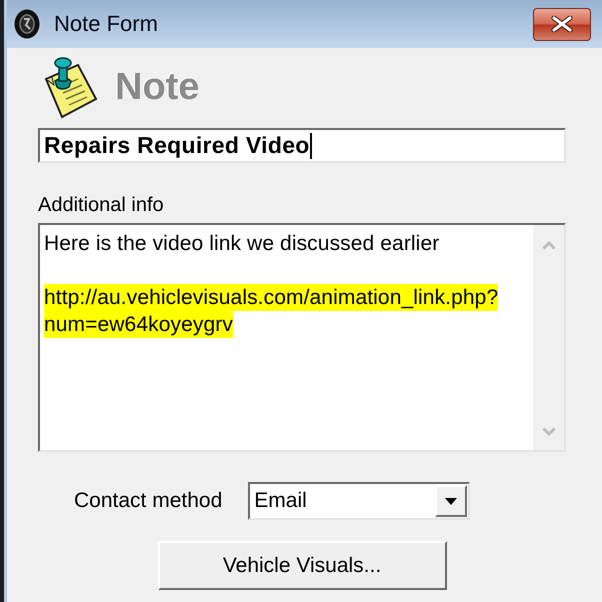 This screenshot has width=602, height=602. What do you see at coordinates (157, 87) in the screenshot?
I see `note-heading: Note` at bounding box center [157, 87].